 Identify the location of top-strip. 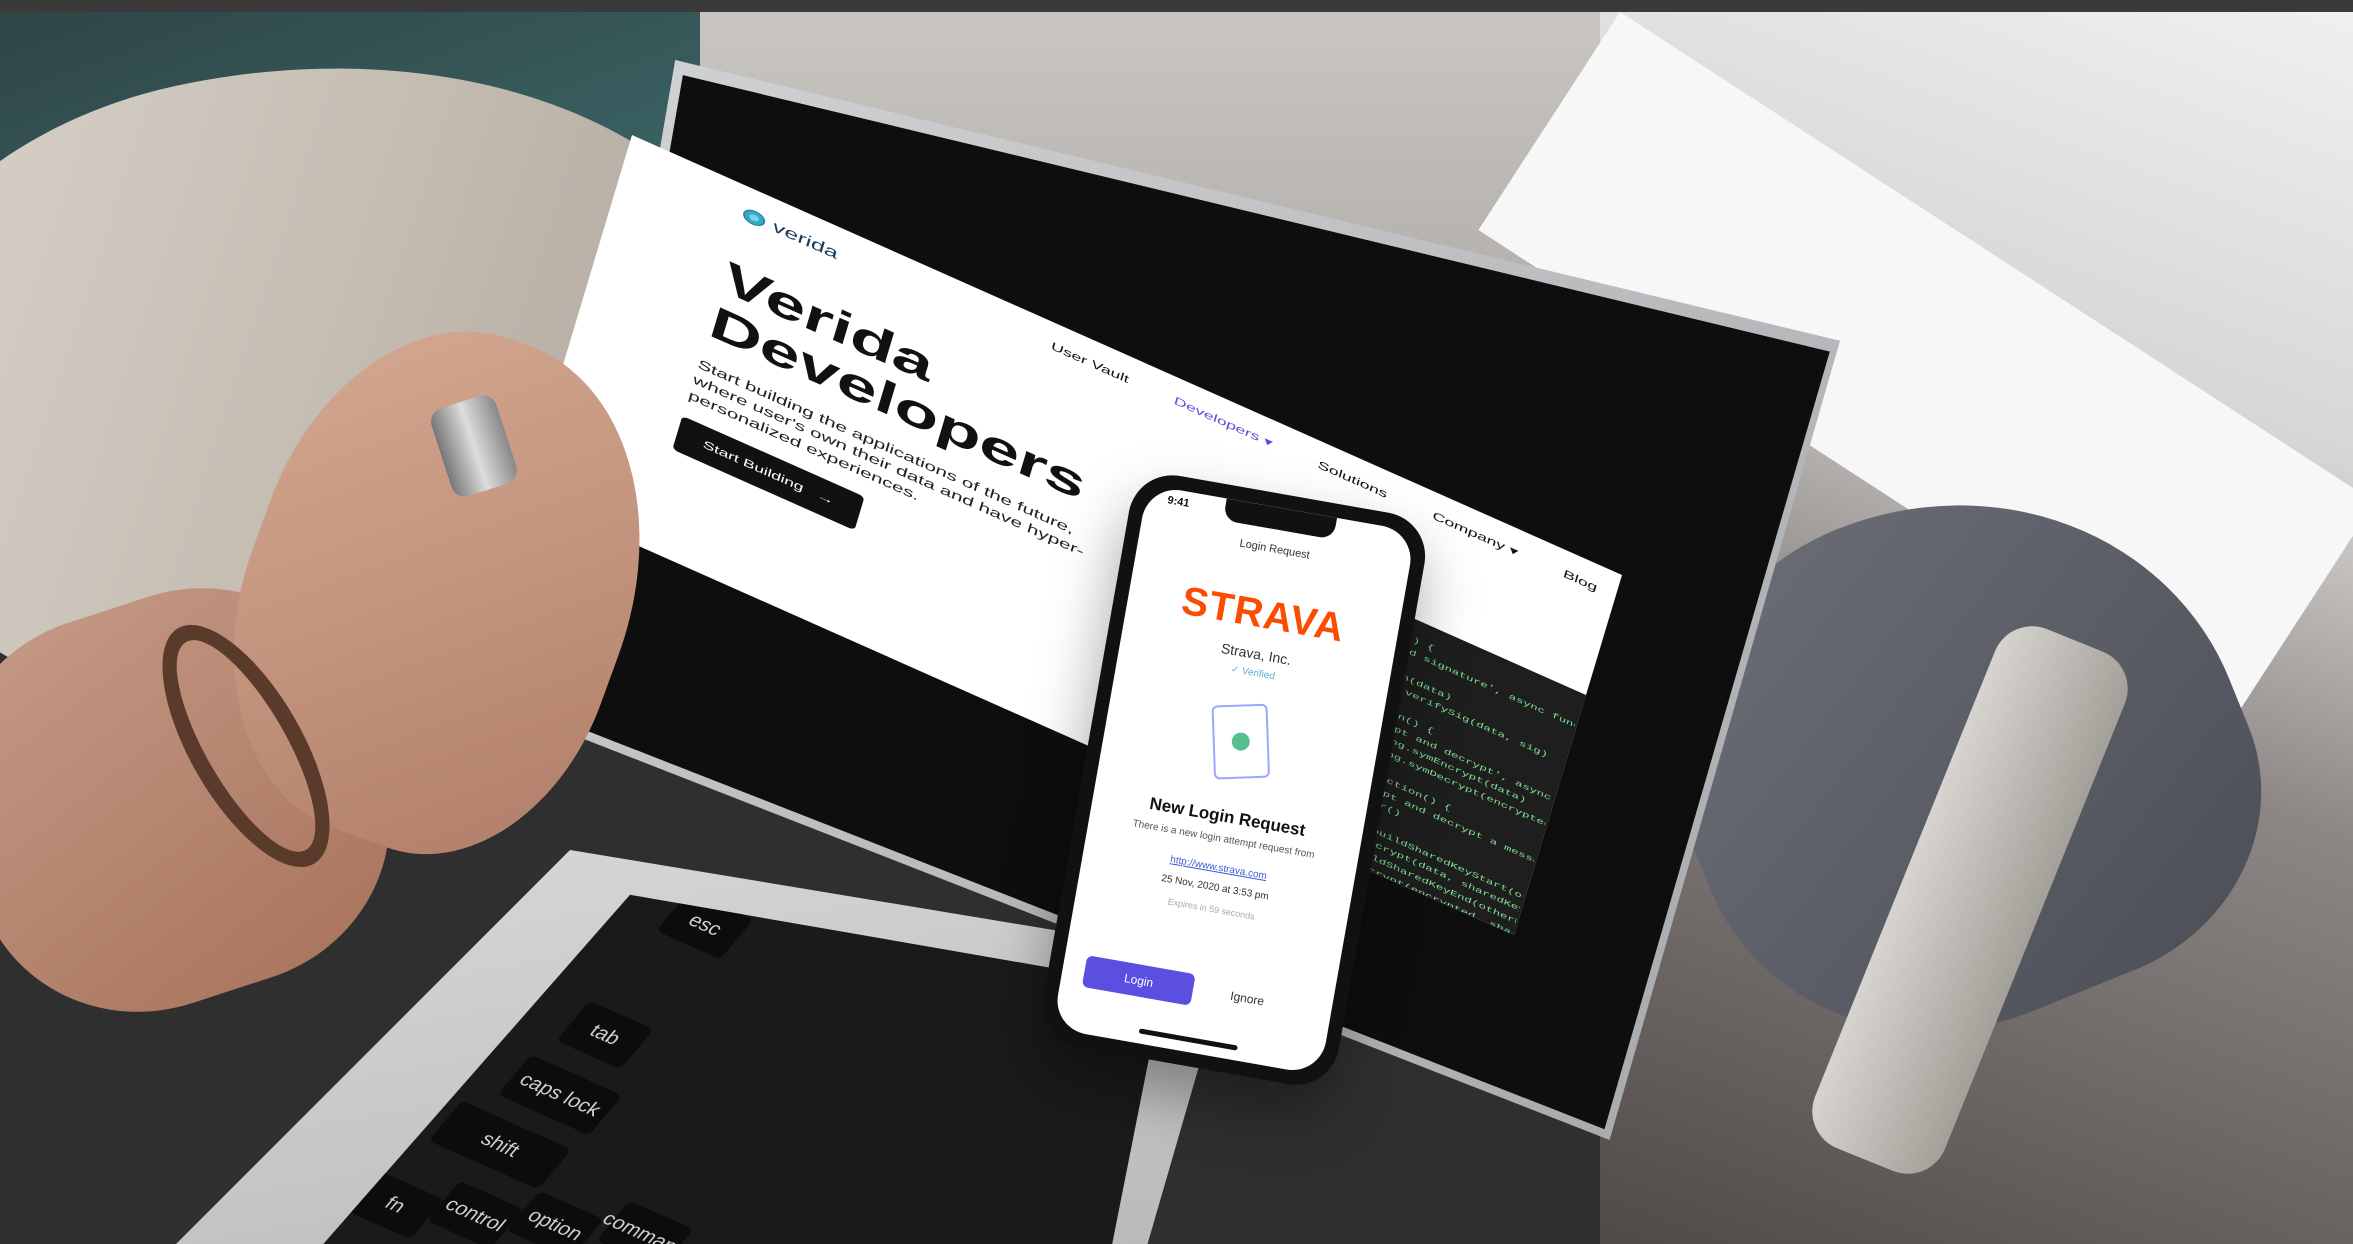
(1176, 6).